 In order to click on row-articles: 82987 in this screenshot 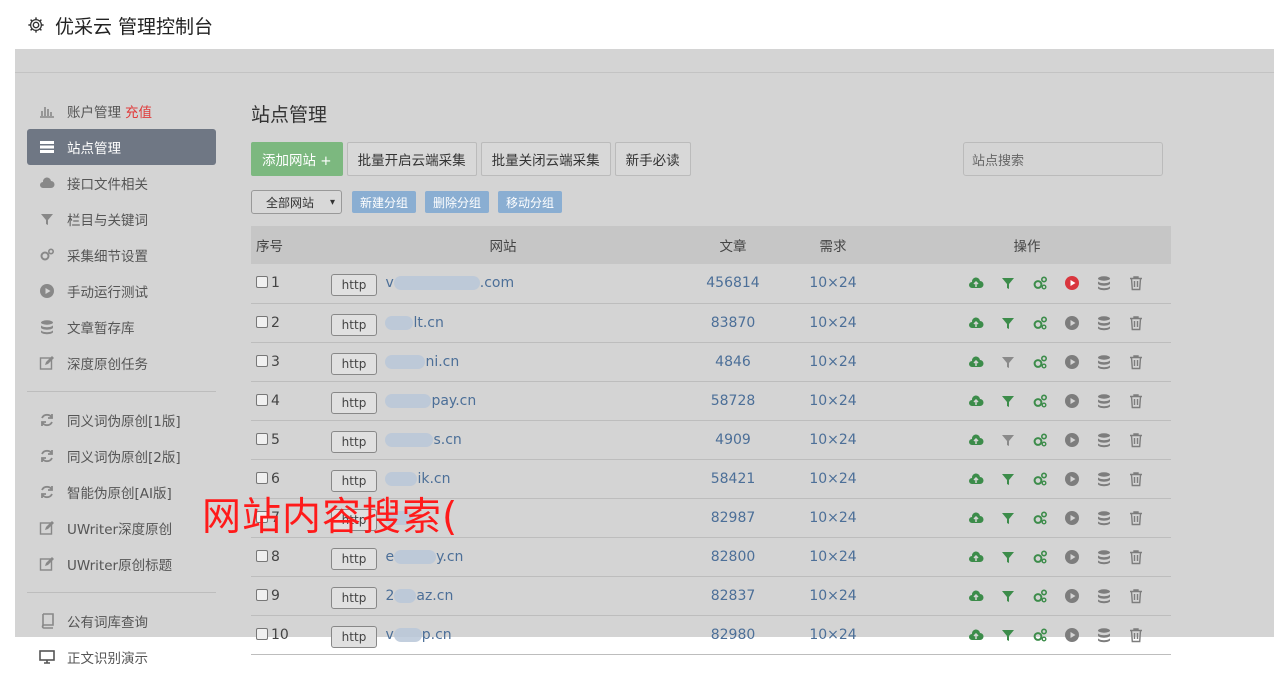, I will do `click(733, 517)`.